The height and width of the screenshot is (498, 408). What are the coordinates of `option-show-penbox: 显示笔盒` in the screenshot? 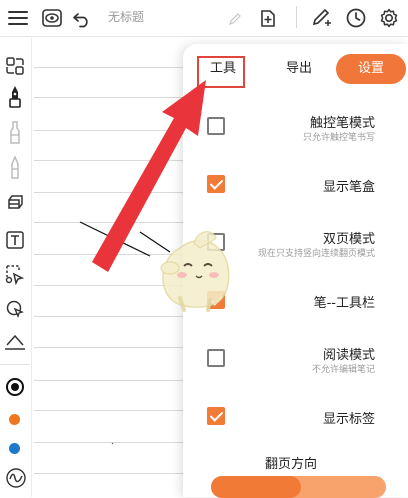 It's located at (295, 184).